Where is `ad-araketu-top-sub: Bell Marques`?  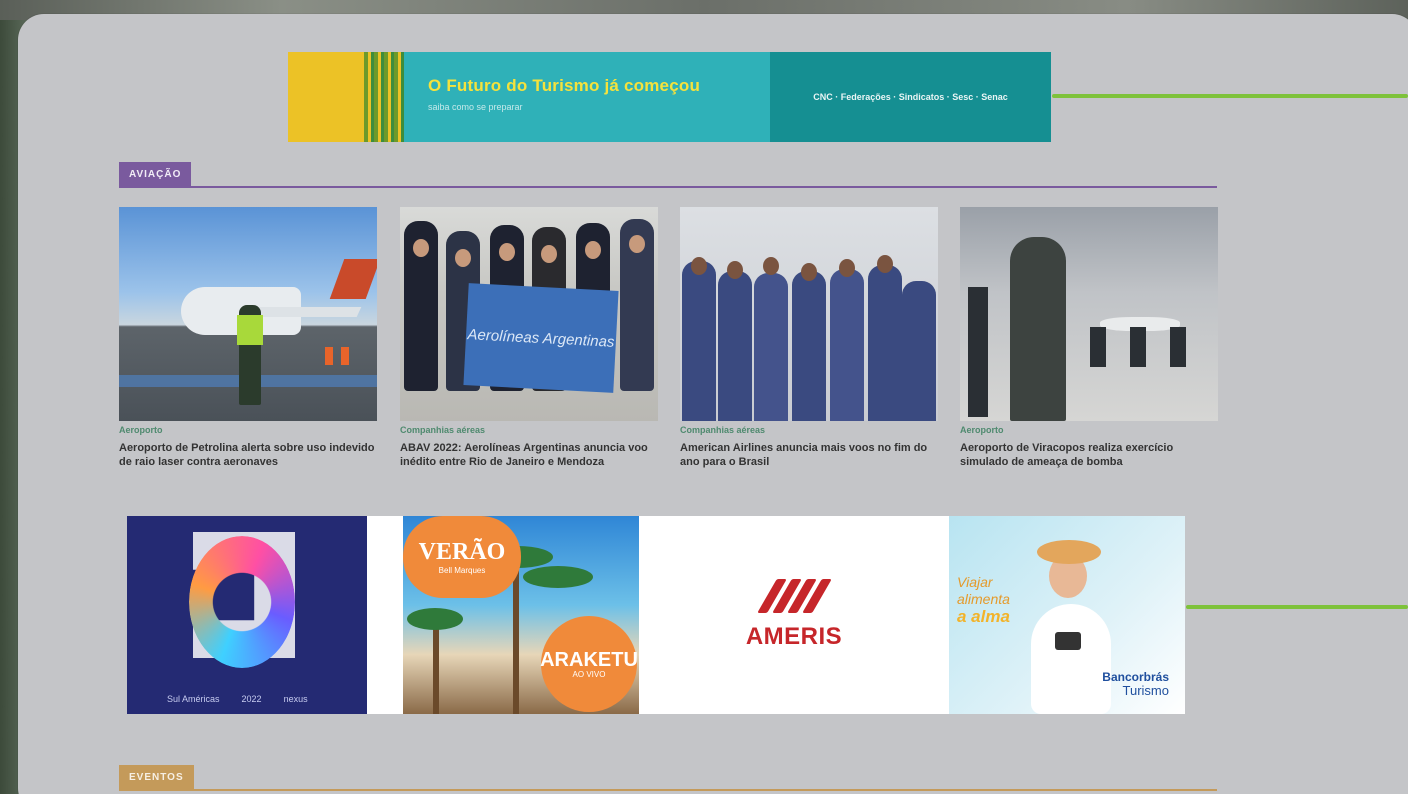
ad-araketu-top-sub: Bell Marques is located at coordinates (462, 570).